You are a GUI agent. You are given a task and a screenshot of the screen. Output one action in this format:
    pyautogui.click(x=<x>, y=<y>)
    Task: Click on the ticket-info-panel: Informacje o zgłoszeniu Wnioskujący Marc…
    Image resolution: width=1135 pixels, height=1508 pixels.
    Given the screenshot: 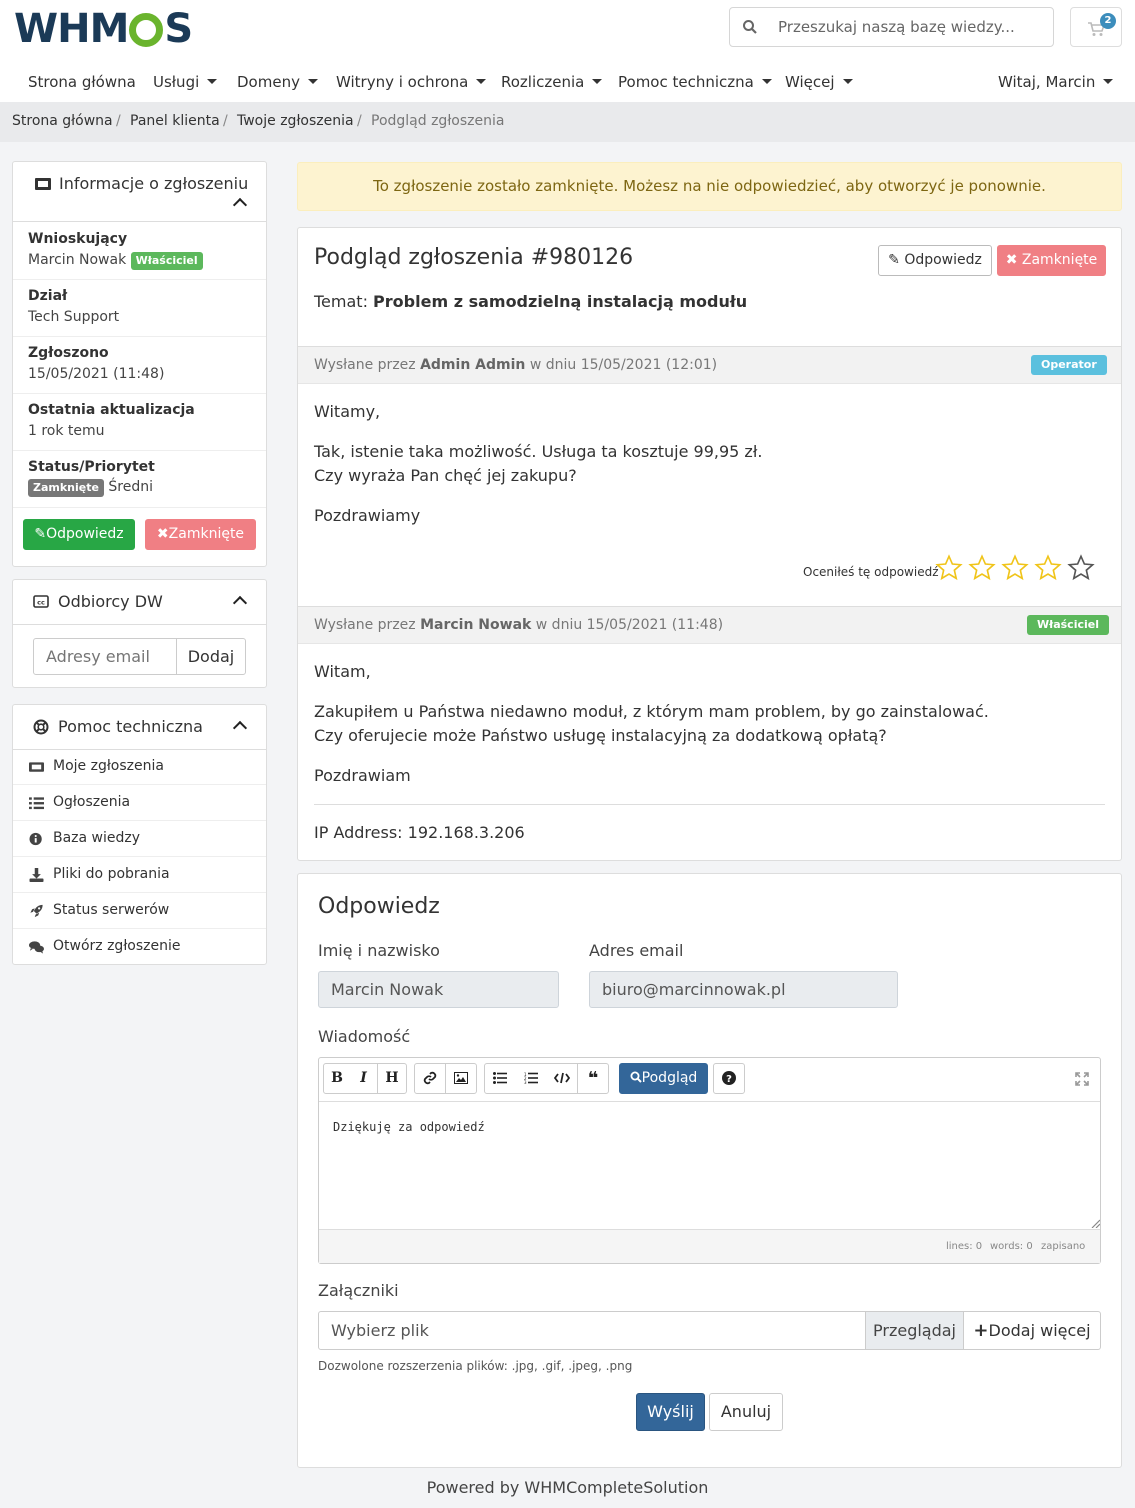 What is the action you would take?
    pyautogui.click(x=139, y=364)
    